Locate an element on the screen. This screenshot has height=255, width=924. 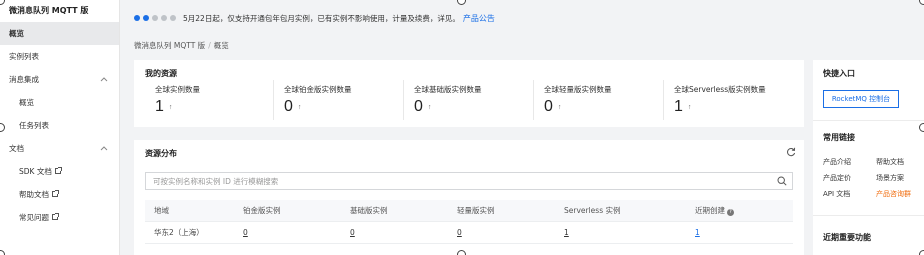
sidebar-item-help-docs: 帮助文档 is located at coordinates (59, 194).